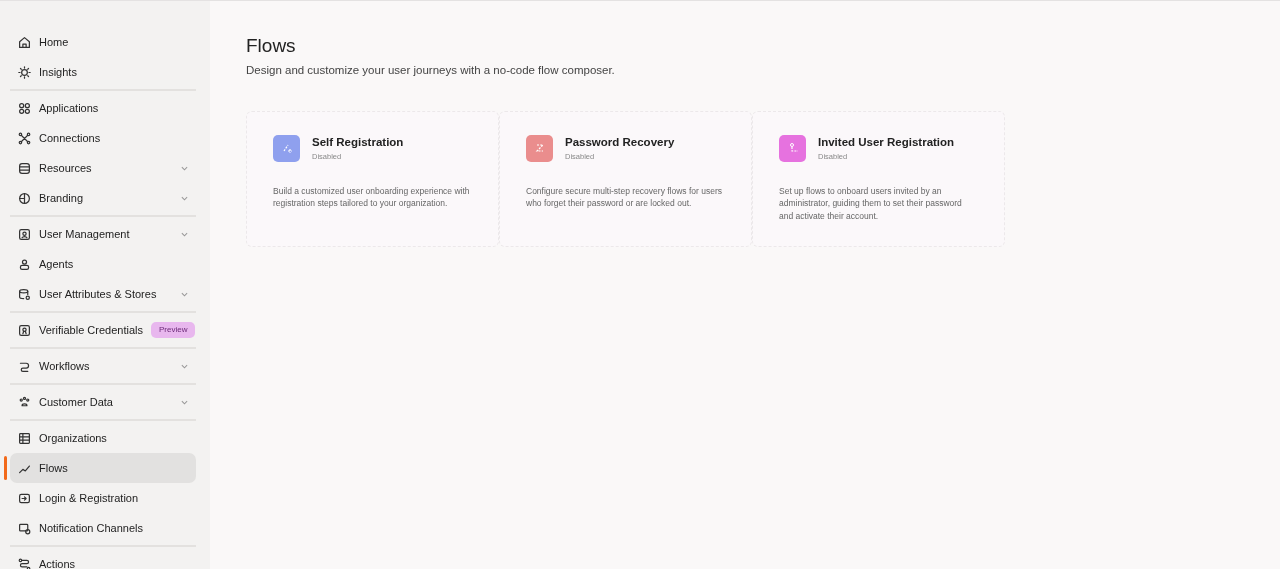  I want to click on card-title: Invited User Registration, so click(886, 143).